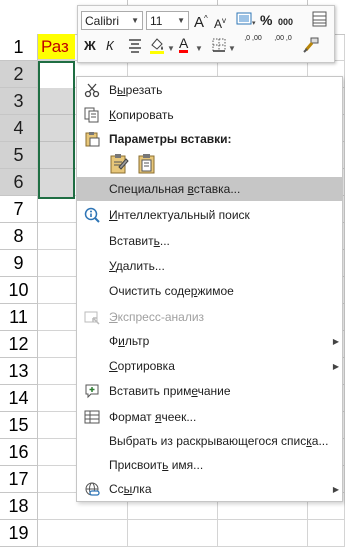  Describe the element at coordinates (102, 20) in the screenshot. I see `font-name-value: Calibri` at that location.